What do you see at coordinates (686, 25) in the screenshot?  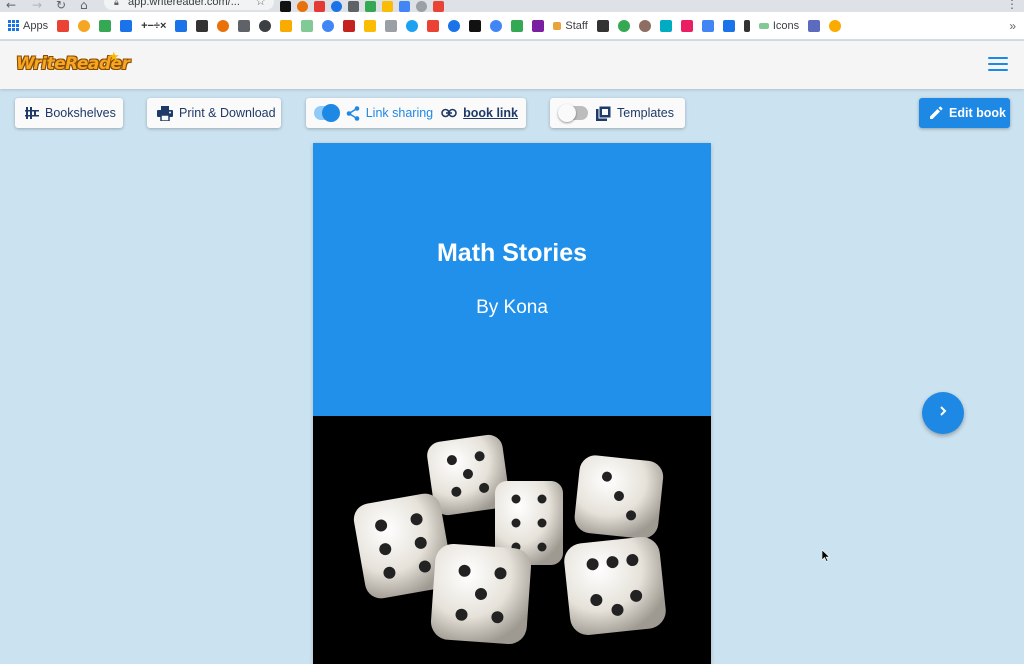 I see `slack-icon` at bounding box center [686, 25].